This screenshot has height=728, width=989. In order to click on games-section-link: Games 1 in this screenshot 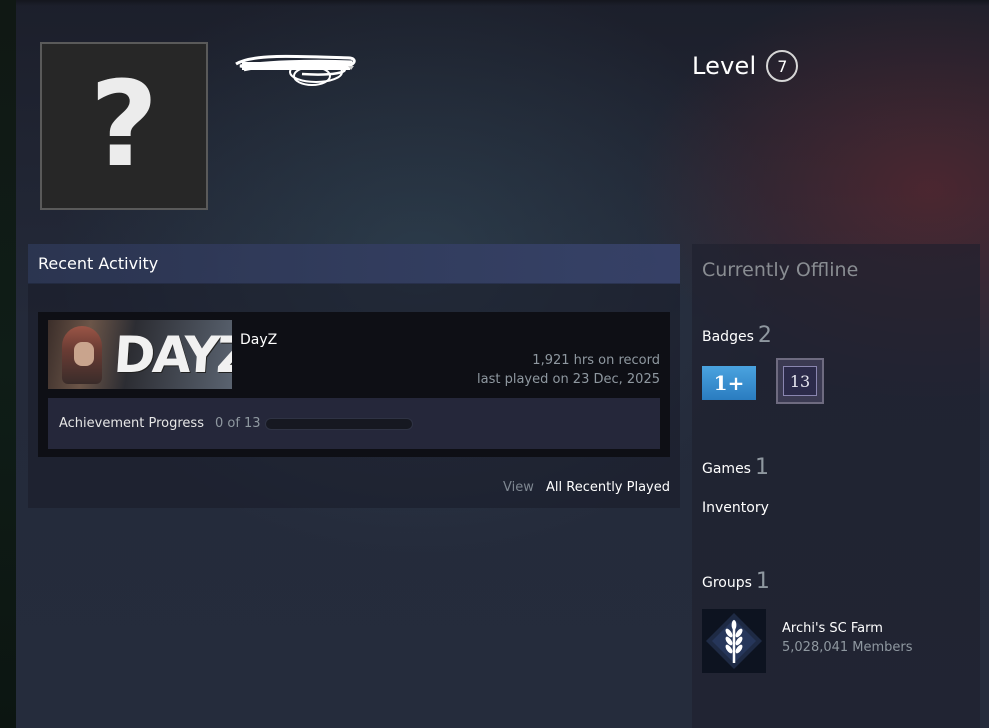, I will do `click(735, 467)`.